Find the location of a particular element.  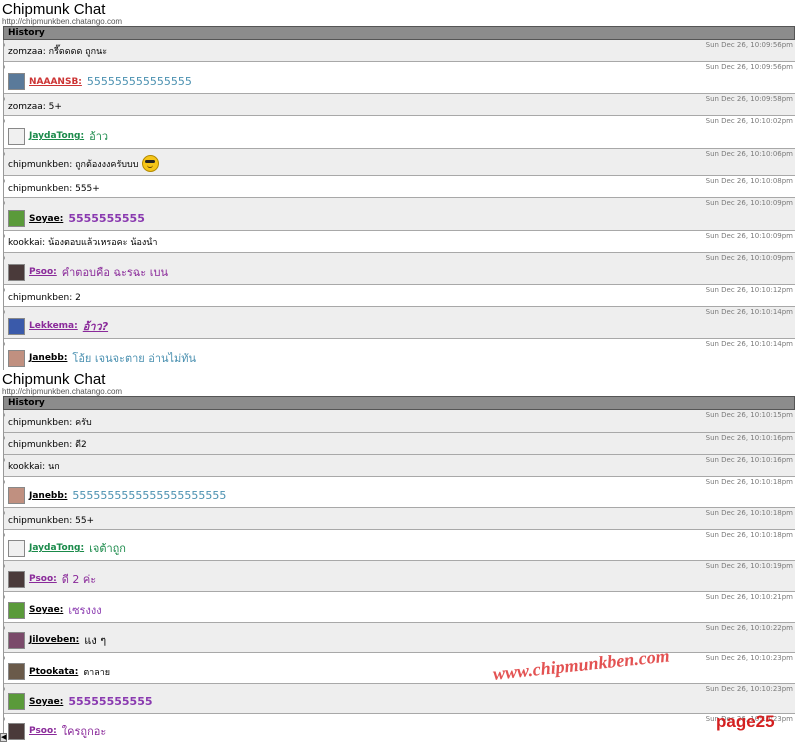

message-text: chipmunkben: ถูกต้องงงครับบบ is located at coordinates (73, 164).